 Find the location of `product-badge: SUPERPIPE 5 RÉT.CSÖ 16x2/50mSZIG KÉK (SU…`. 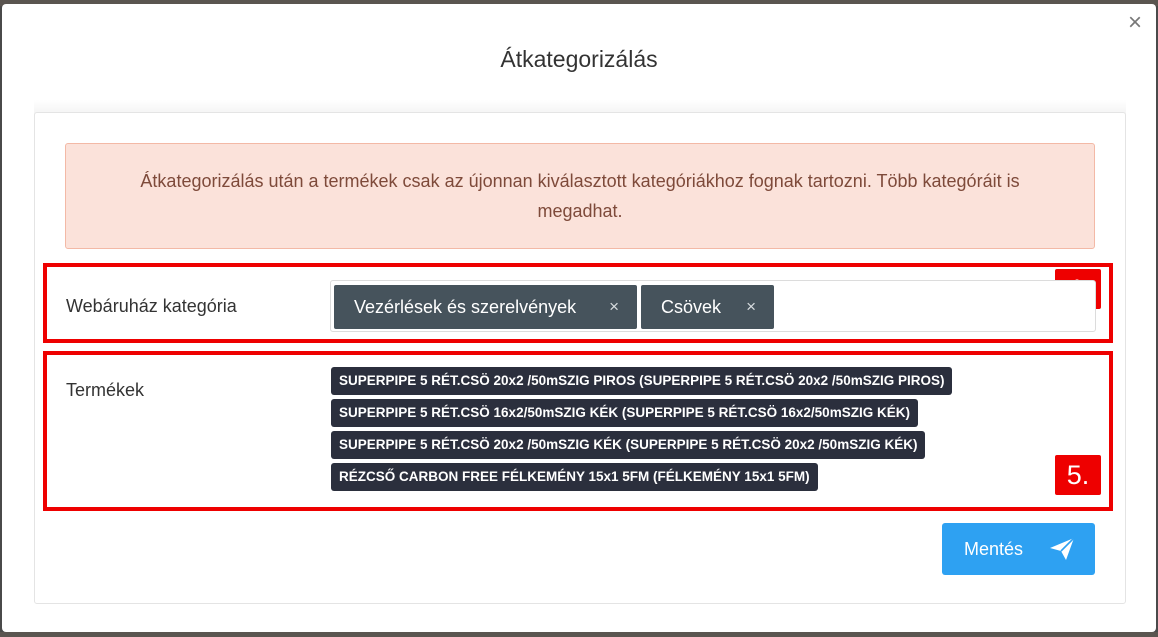

product-badge: SUPERPIPE 5 RÉT.CSÖ 16x2/50mSZIG KÉK (SU… is located at coordinates (624, 413).